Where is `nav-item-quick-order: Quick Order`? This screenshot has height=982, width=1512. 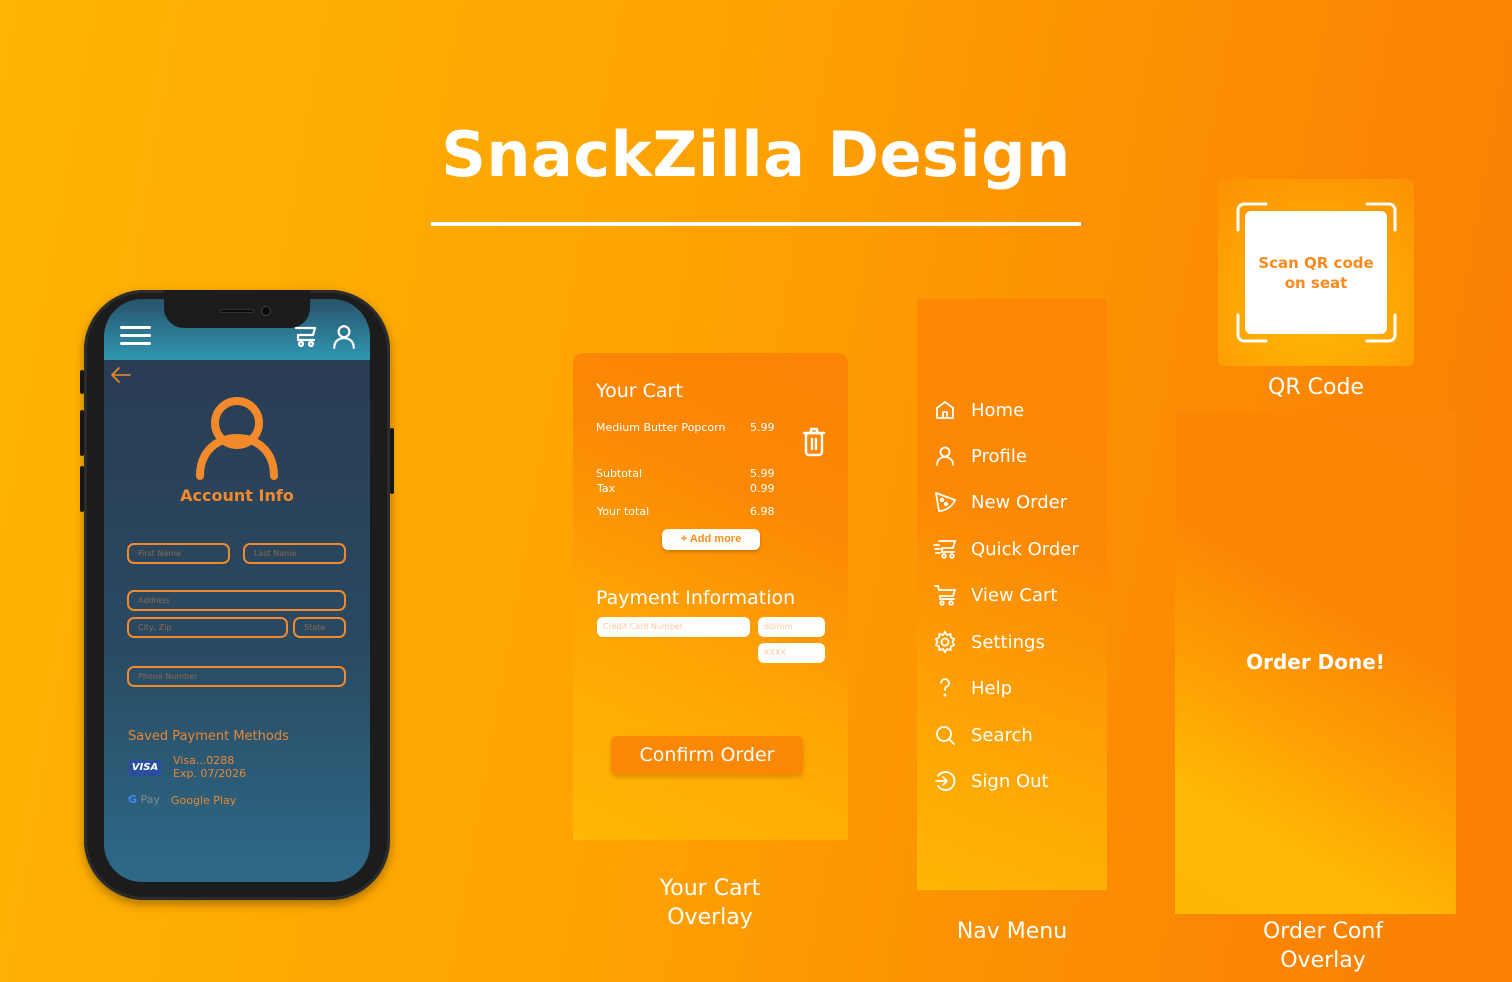 nav-item-quick-order: Quick Order is located at coordinates (1006, 549).